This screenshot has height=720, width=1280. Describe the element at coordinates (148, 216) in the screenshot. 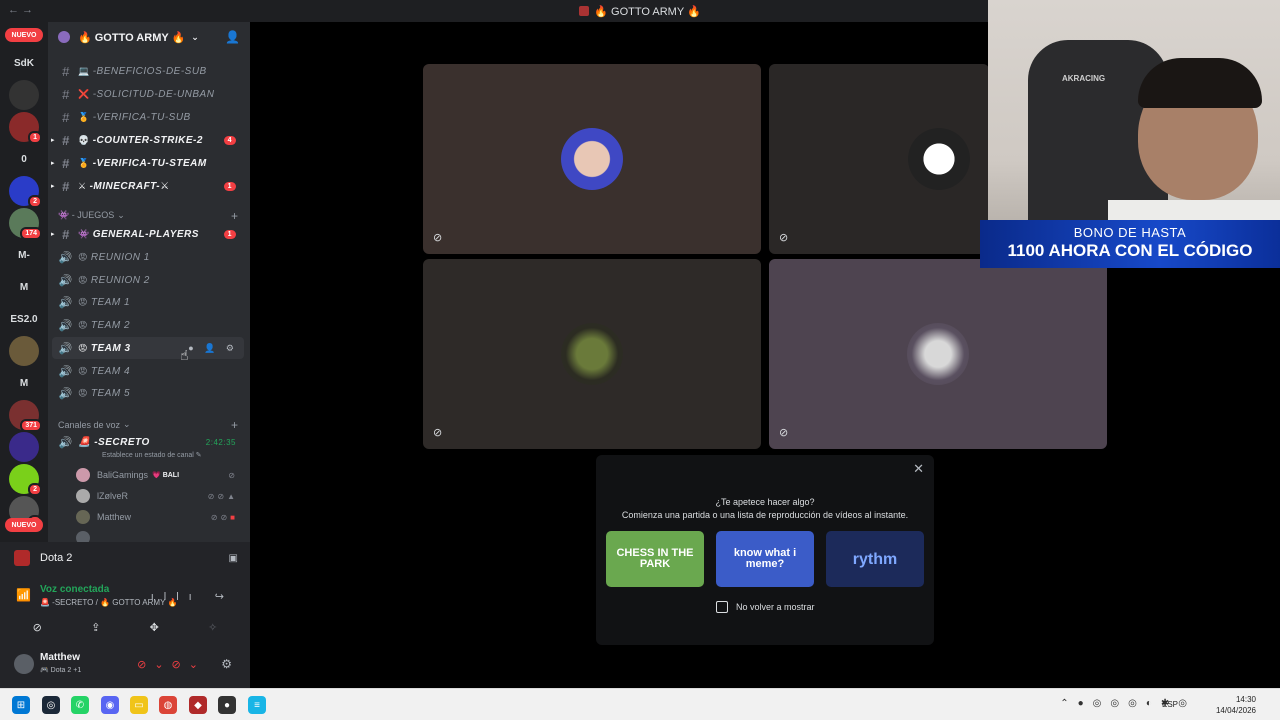

I see `category-juegos: 👾 - JUEGOS ⌄ +` at that location.